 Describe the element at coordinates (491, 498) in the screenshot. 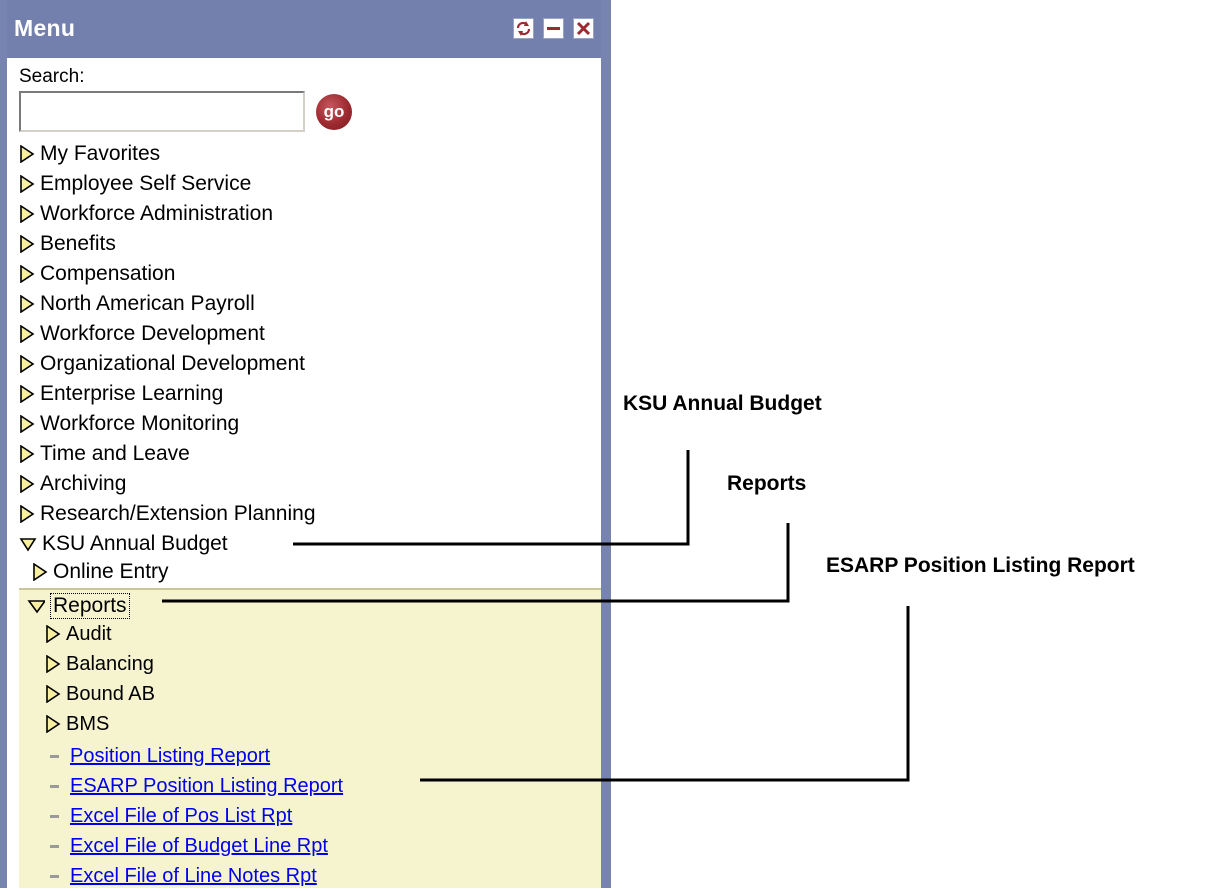

I see `connector-budget` at that location.